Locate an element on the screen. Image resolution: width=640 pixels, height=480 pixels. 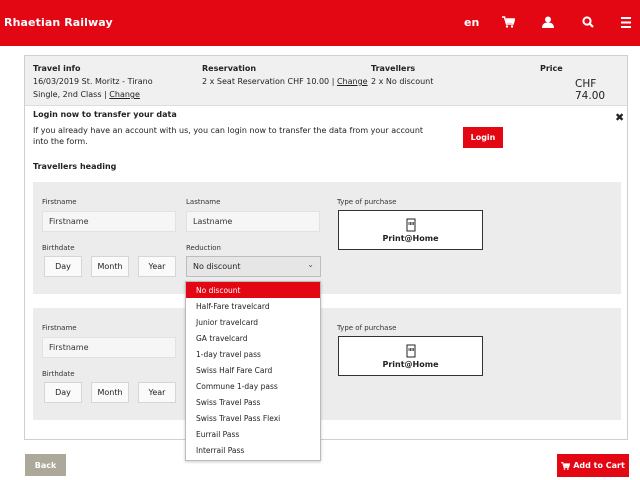
reduction-label: Reduction is located at coordinates (203, 248).